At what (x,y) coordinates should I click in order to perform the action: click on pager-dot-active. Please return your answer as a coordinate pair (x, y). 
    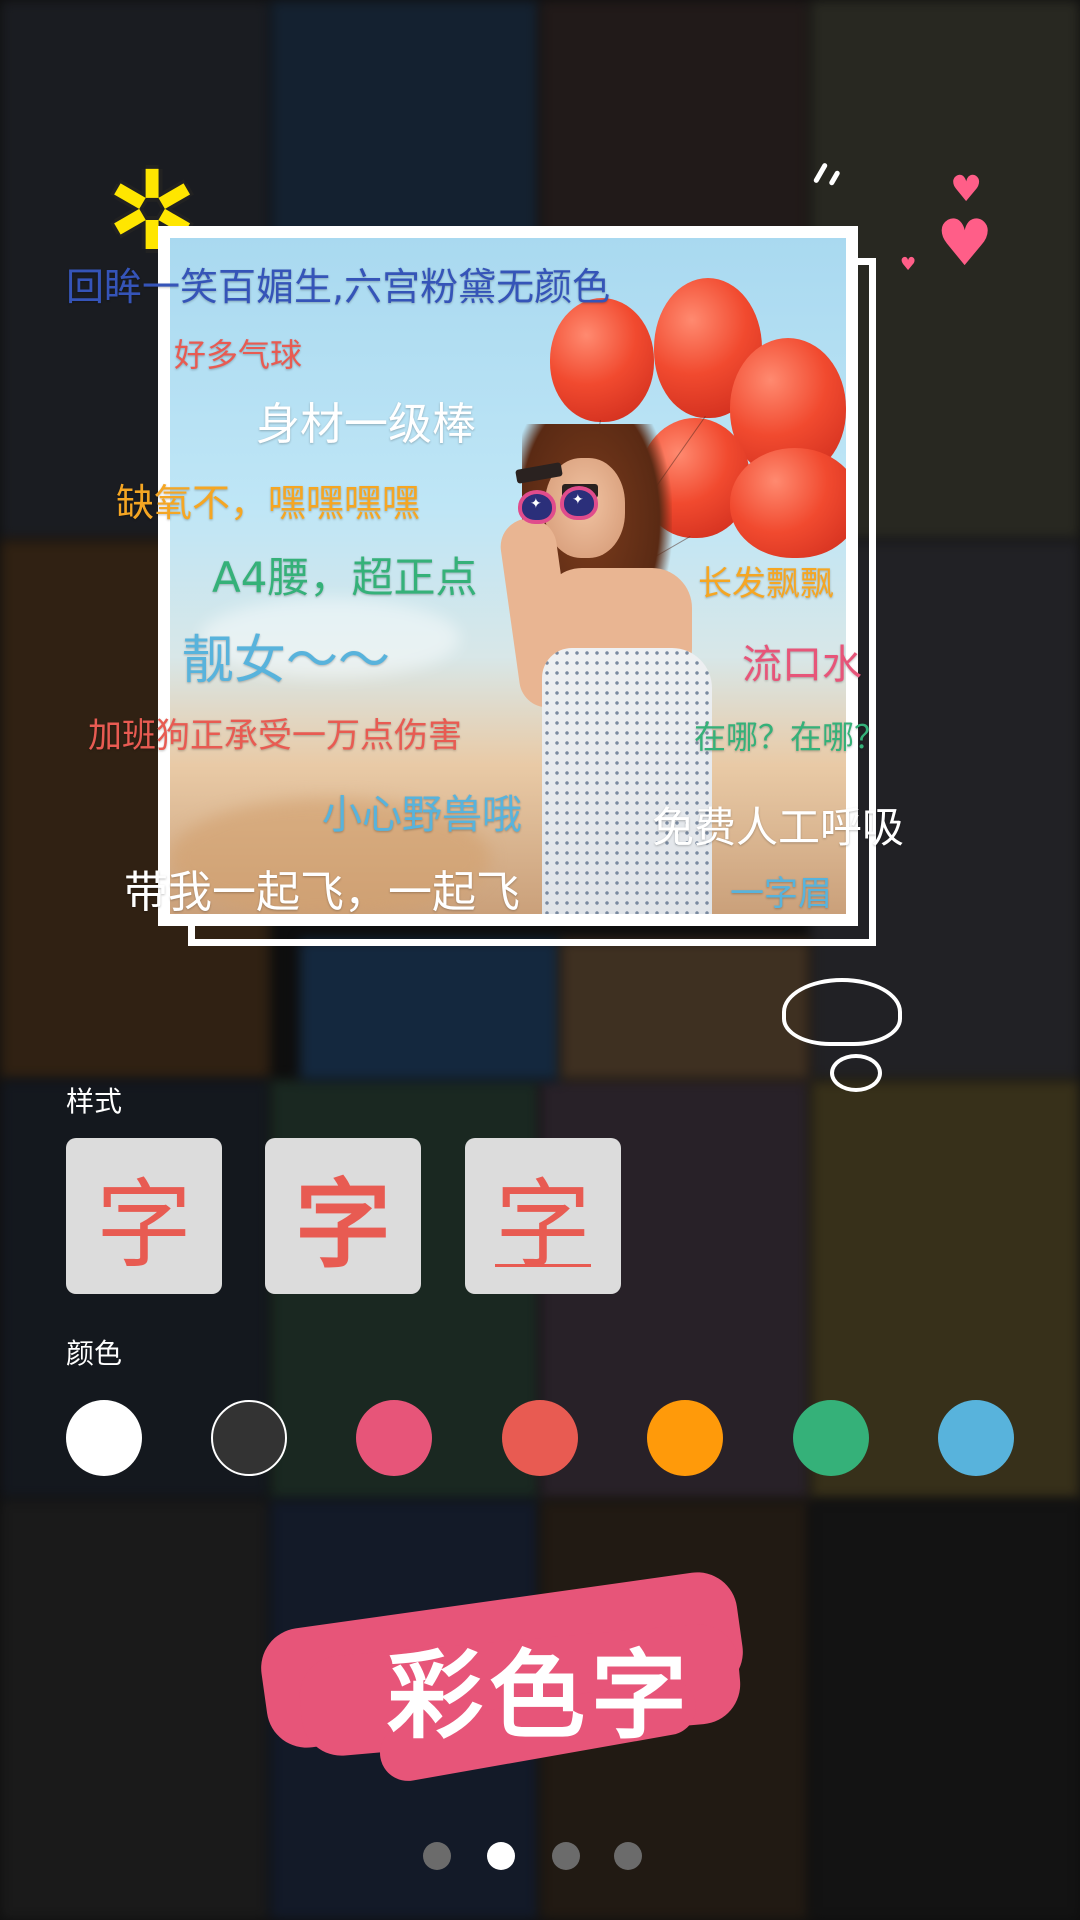
    Looking at the image, I should click on (501, 1856).